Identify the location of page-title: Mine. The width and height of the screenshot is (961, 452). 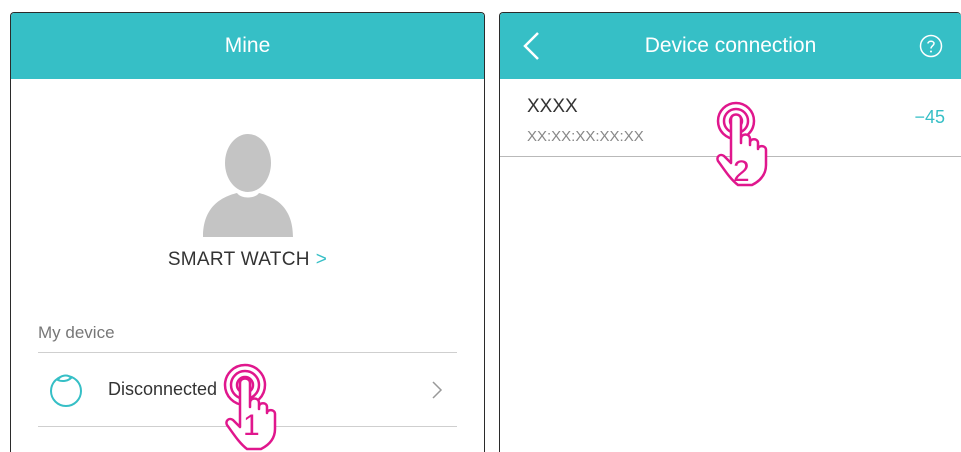
(247, 45).